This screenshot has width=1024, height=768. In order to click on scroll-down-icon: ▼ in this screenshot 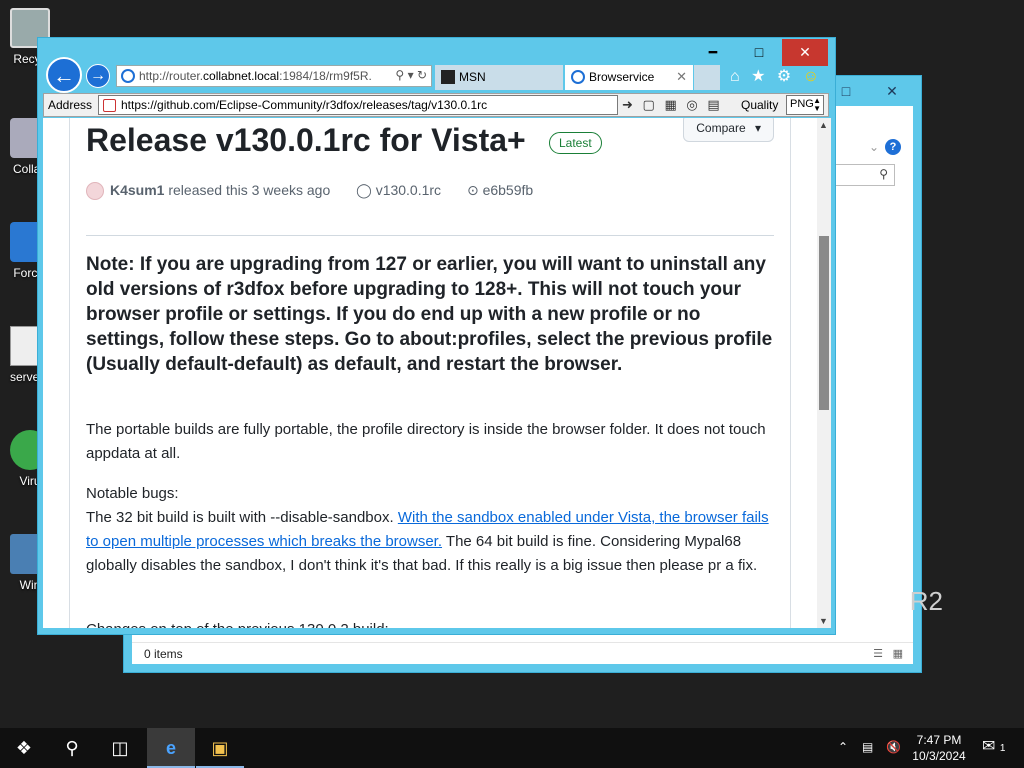, I will do `click(823, 621)`.